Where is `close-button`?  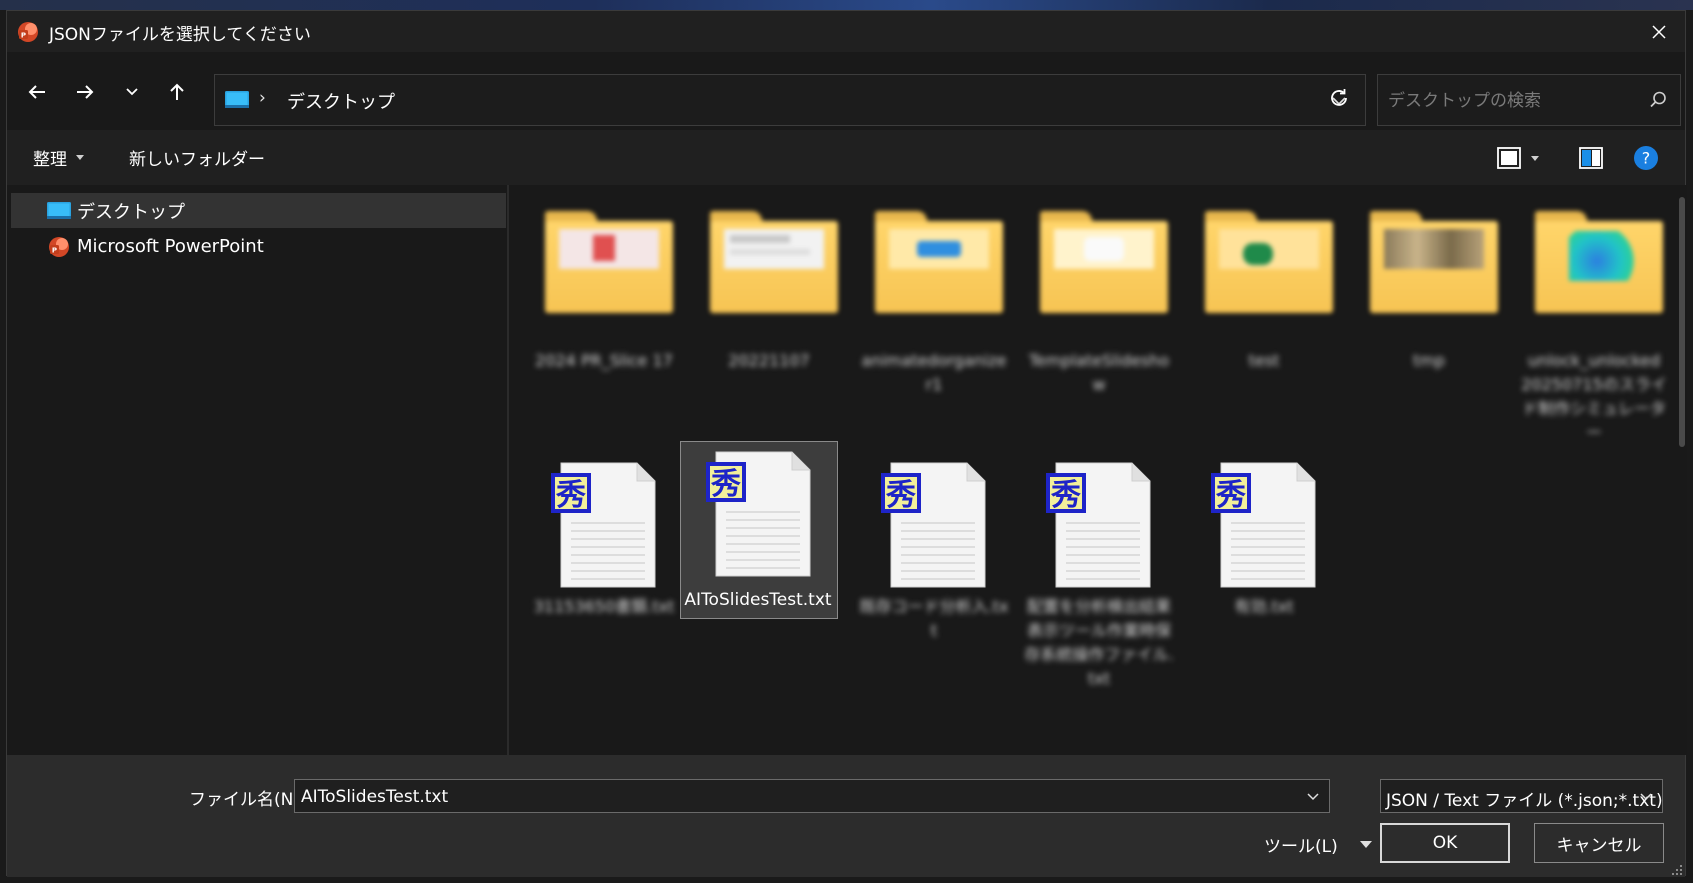 close-button is located at coordinates (1659, 31).